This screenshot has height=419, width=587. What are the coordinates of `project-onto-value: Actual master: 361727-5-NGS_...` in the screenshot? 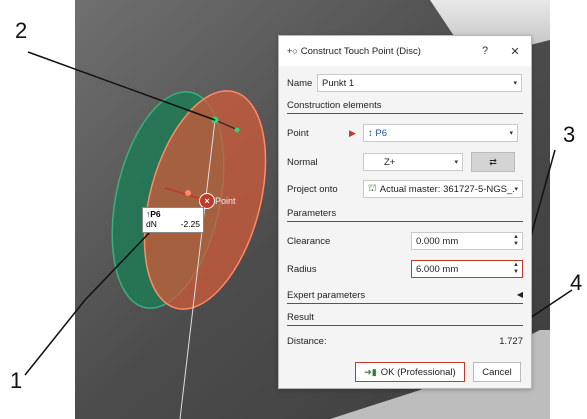 It's located at (447, 189).